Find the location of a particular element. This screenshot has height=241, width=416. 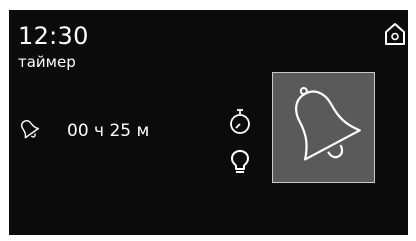

light-button is located at coordinates (240, 162).